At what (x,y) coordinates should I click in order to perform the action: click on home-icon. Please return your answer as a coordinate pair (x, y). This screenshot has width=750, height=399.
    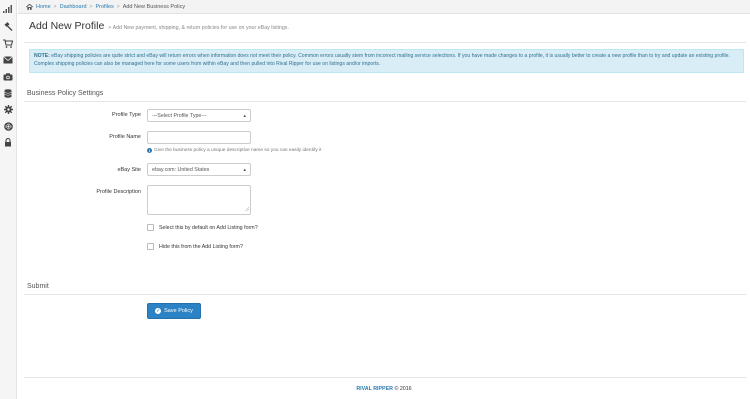
    Looking at the image, I should click on (29, 6).